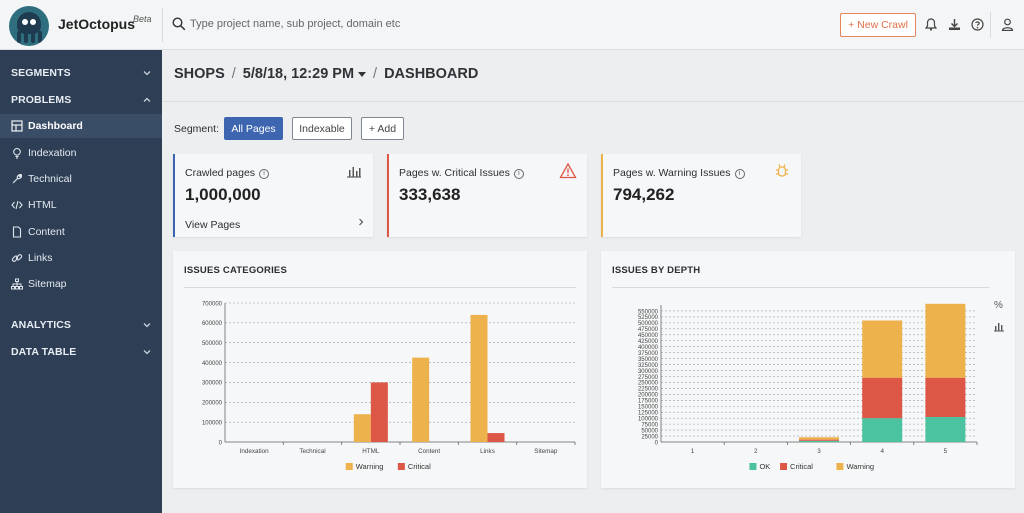 The image size is (1024, 513). What do you see at coordinates (946, 451) in the screenshot?
I see `x-tick-label: 5` at bounding box center [946, 451].